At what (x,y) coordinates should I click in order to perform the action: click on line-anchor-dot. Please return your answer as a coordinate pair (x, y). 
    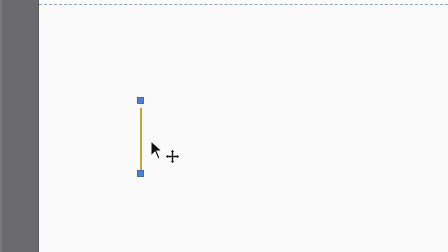
    Looking at the image, I should click on (140, 106).